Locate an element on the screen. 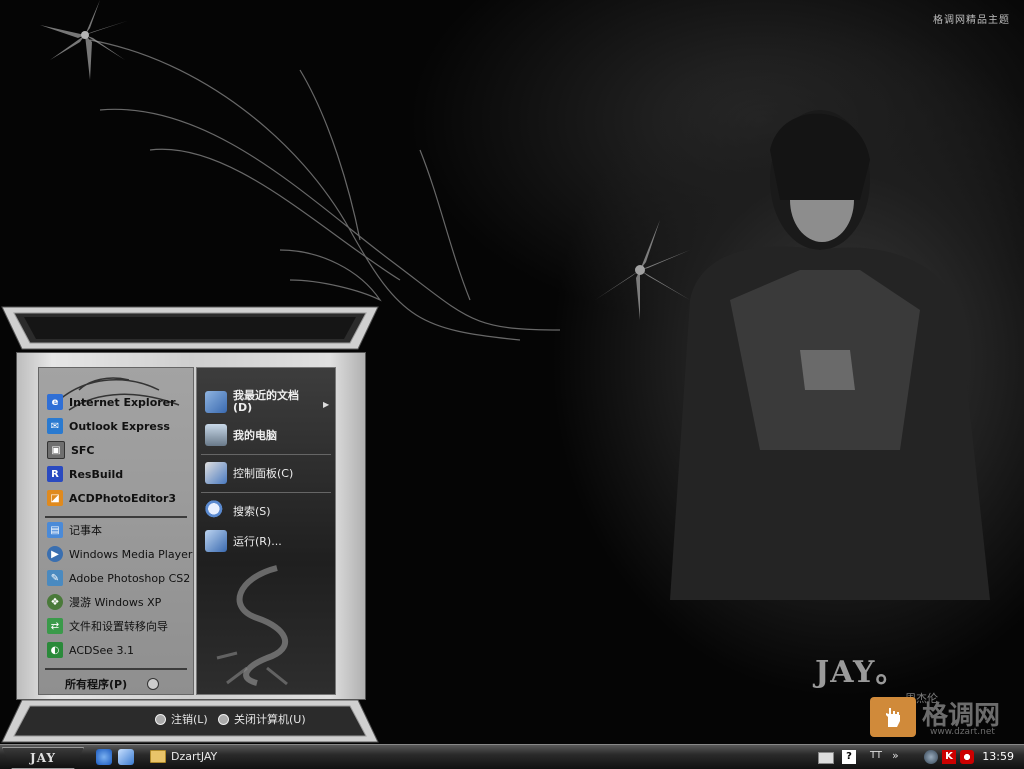  menu-item-resbuild: R ResBuild is located at coordinates (85, 474).